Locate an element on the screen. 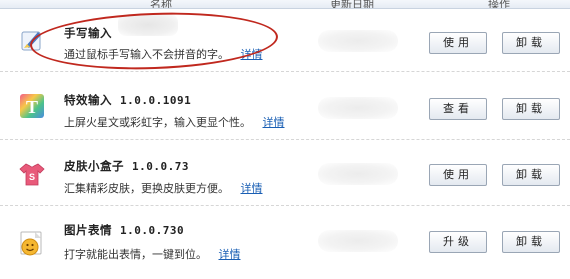 The height and width of the screenshot is (279, 570). upgrade-button: 升级 is located at coordinates (458, 242).